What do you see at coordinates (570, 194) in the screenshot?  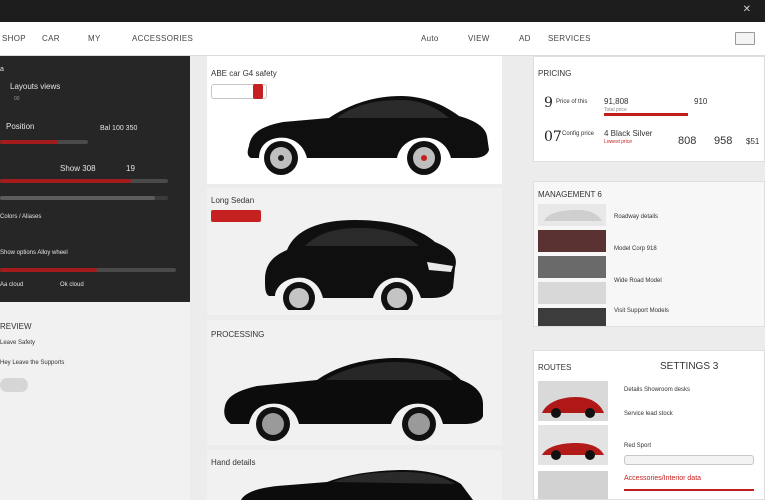 I see `management-title: MANAGEMENT 6` at bounding box center [570, 194].